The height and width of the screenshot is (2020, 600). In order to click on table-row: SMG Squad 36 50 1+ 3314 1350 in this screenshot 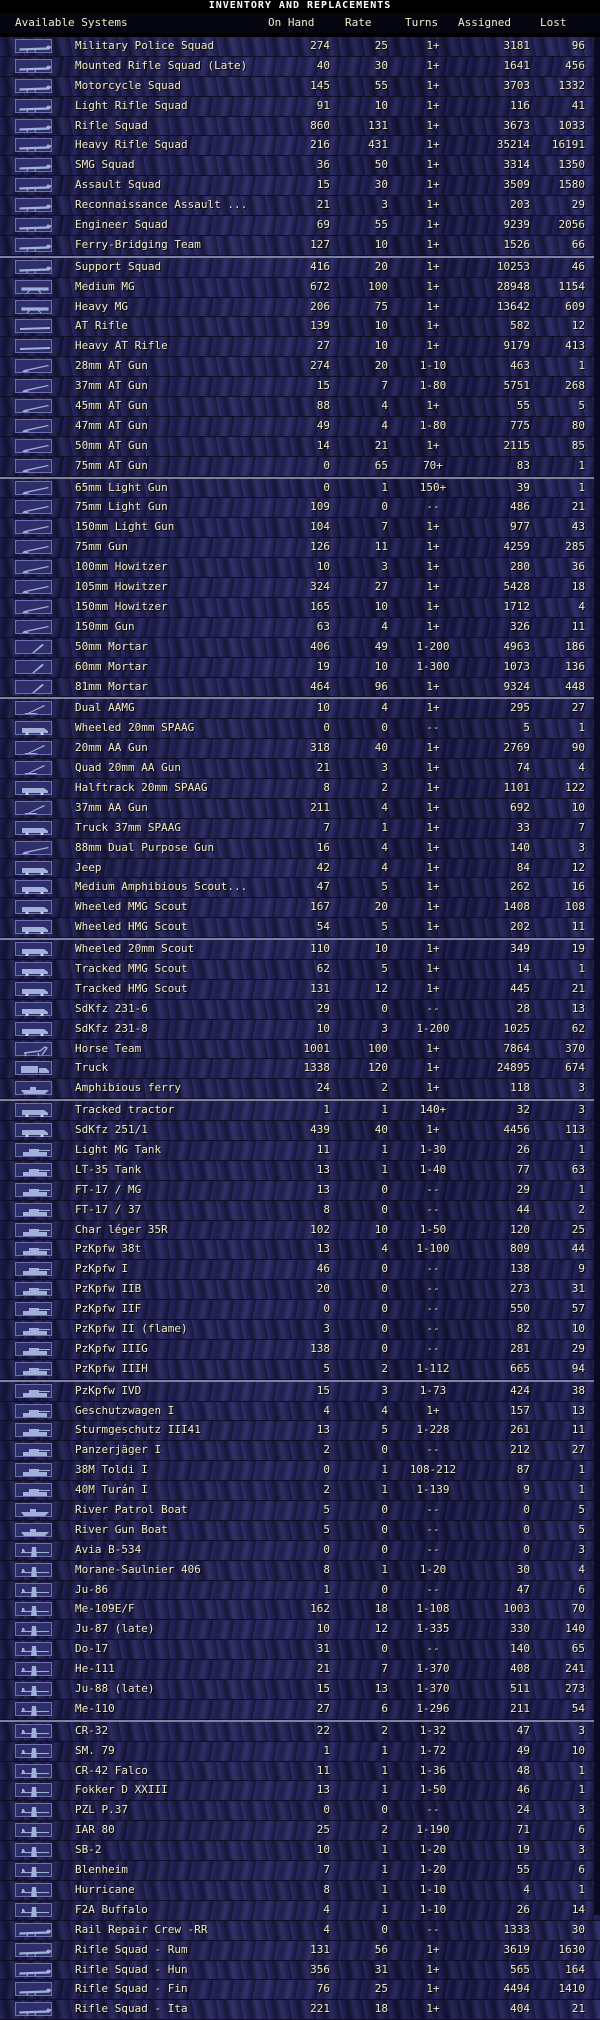, I will do `click(300, 166)`.